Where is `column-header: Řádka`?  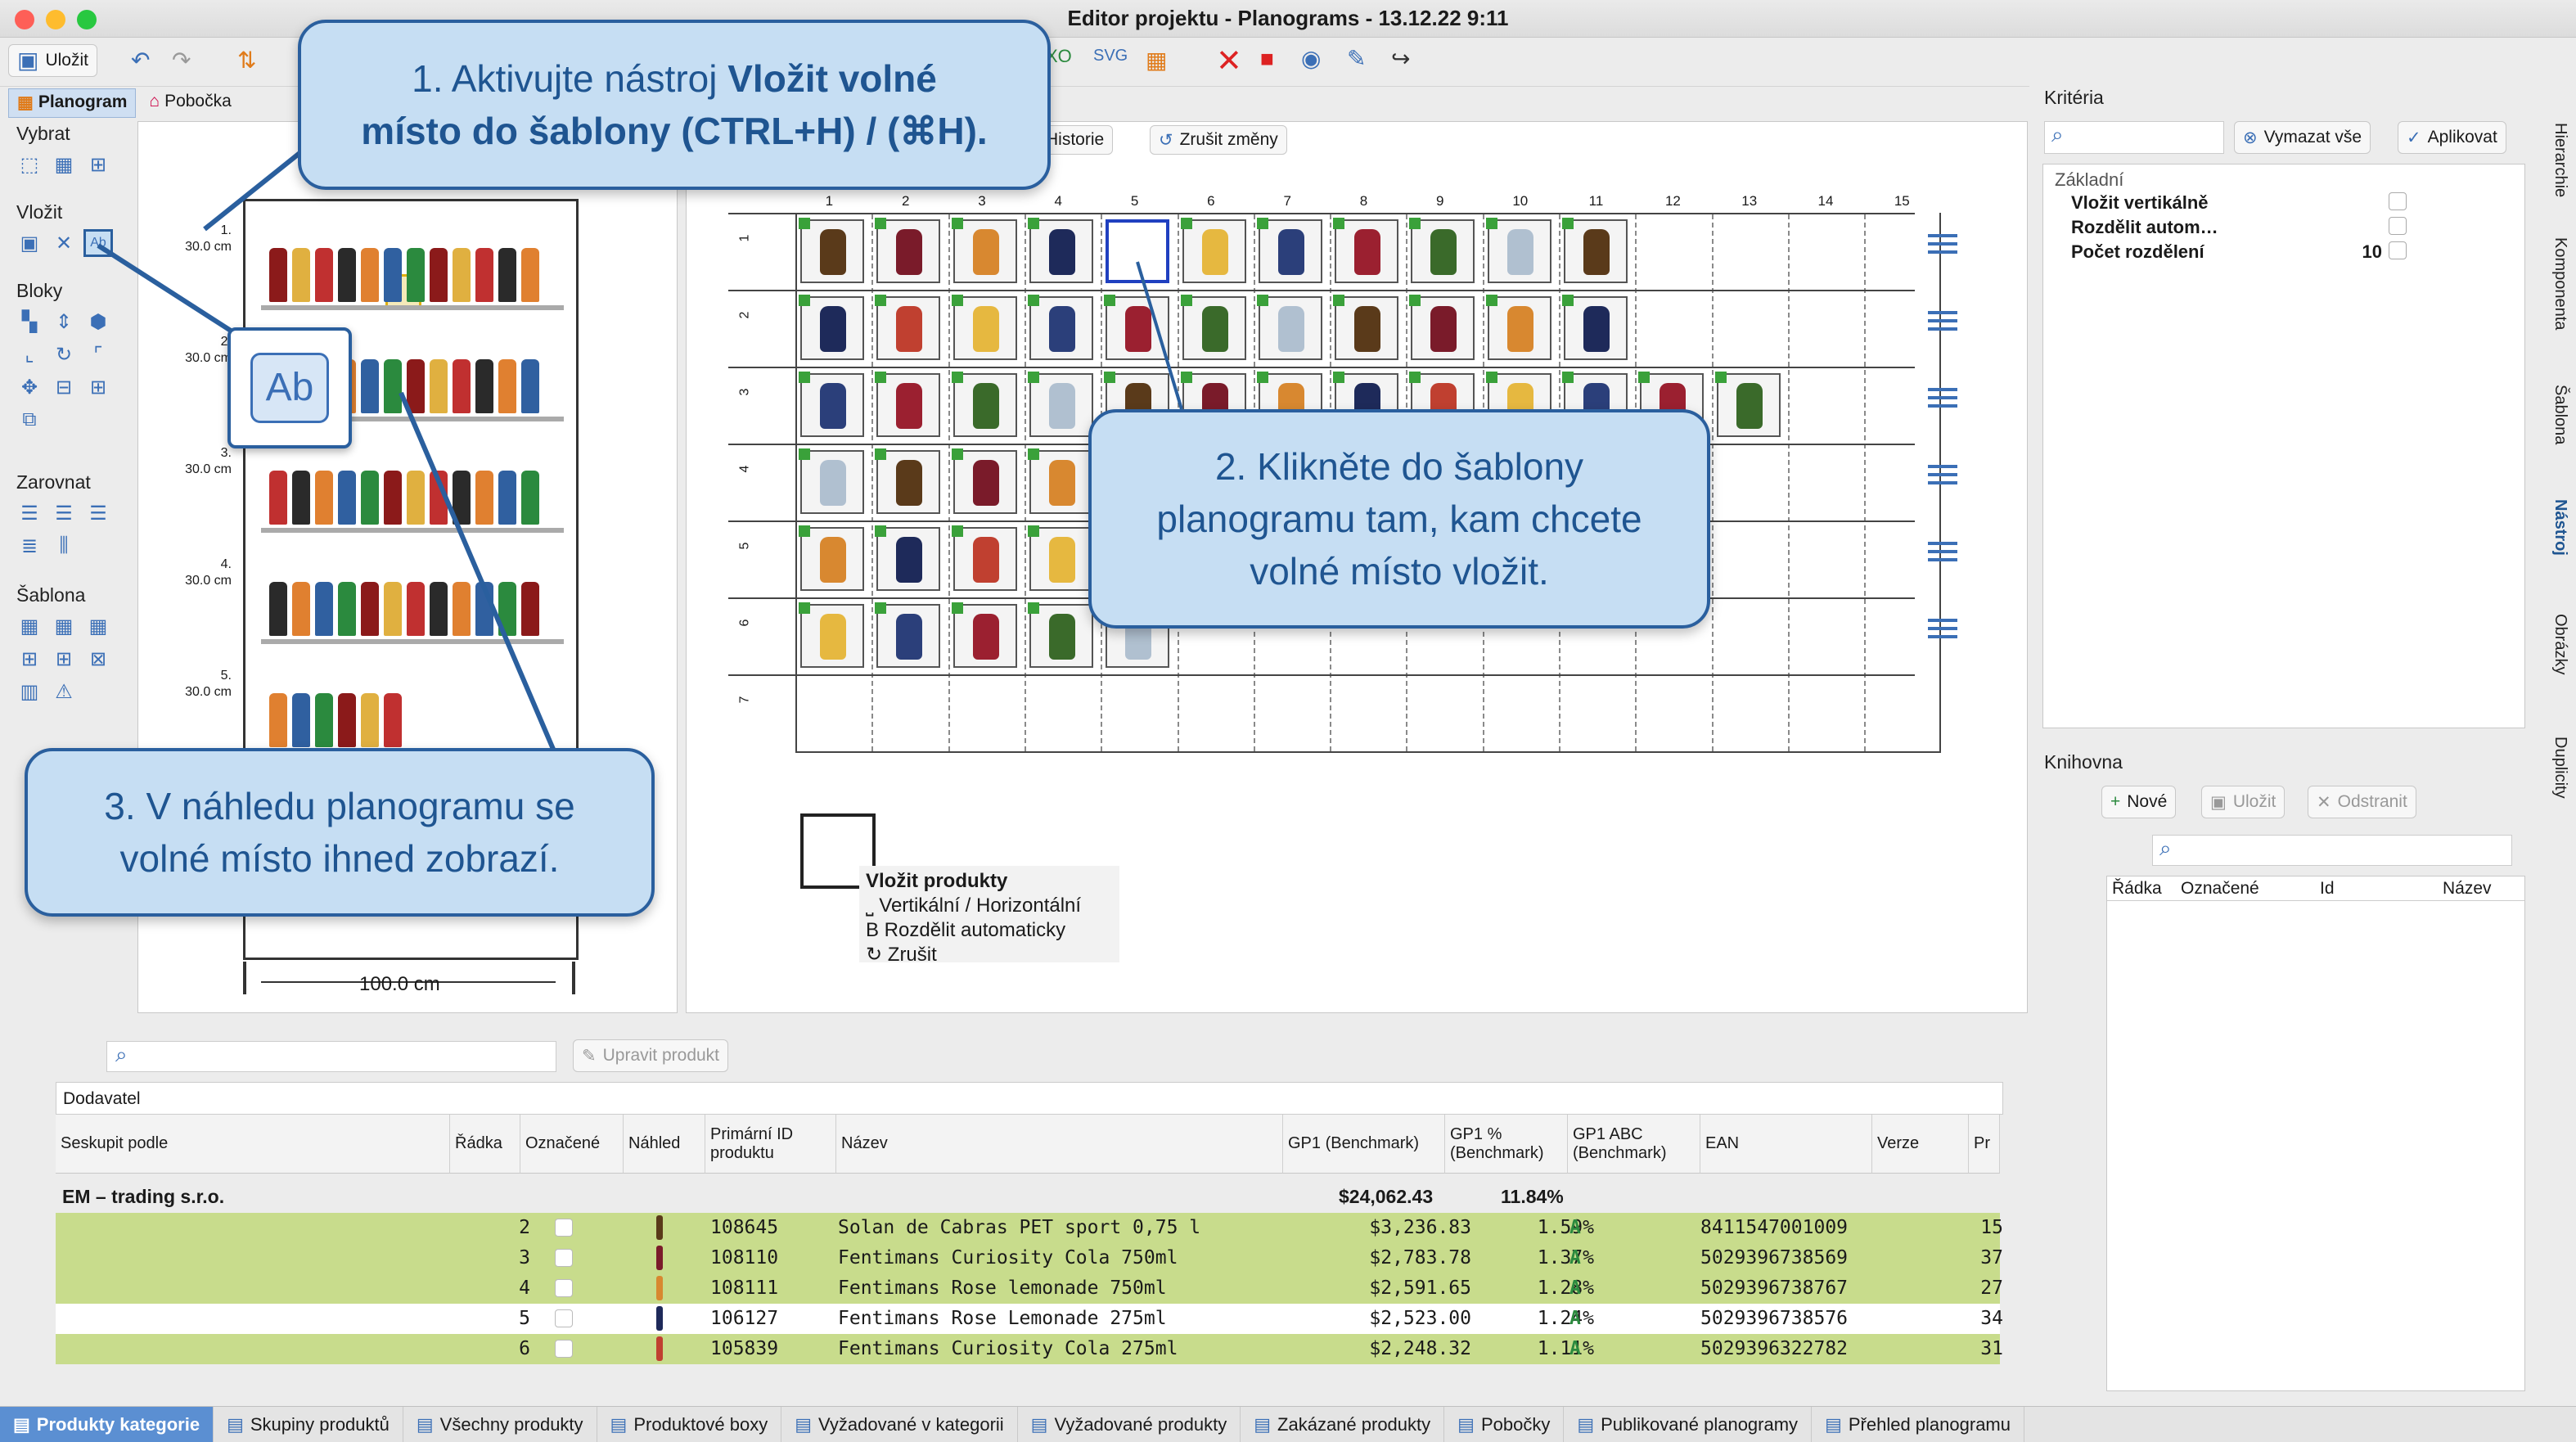 column-header: Řádka is located at coordinates (485, 1144).